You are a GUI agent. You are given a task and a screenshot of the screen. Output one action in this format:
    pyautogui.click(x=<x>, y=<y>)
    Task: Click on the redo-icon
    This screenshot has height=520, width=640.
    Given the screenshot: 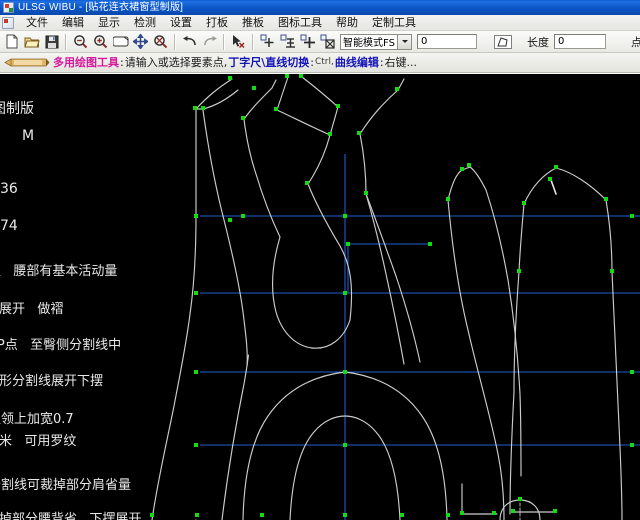 What is the action you would take?
    pyautogui.click(x=209, y=41)
    